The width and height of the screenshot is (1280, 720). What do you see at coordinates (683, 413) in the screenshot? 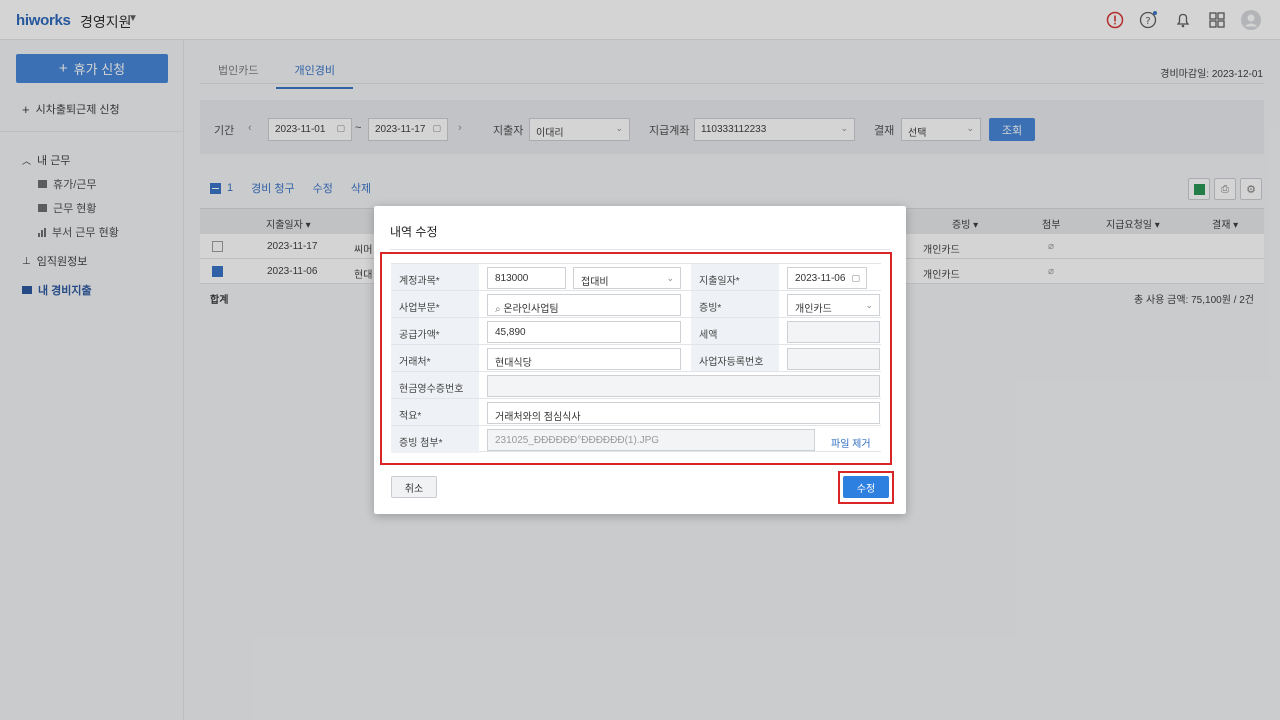
I see `memo-input: 거래처와의 점심식사` at bounding box center [683, 413].